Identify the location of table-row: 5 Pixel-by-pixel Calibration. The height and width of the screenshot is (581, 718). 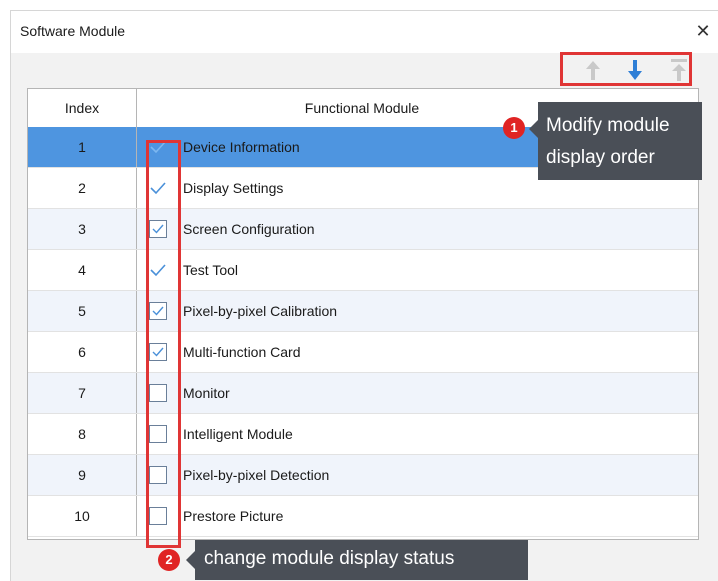
(363, 311).